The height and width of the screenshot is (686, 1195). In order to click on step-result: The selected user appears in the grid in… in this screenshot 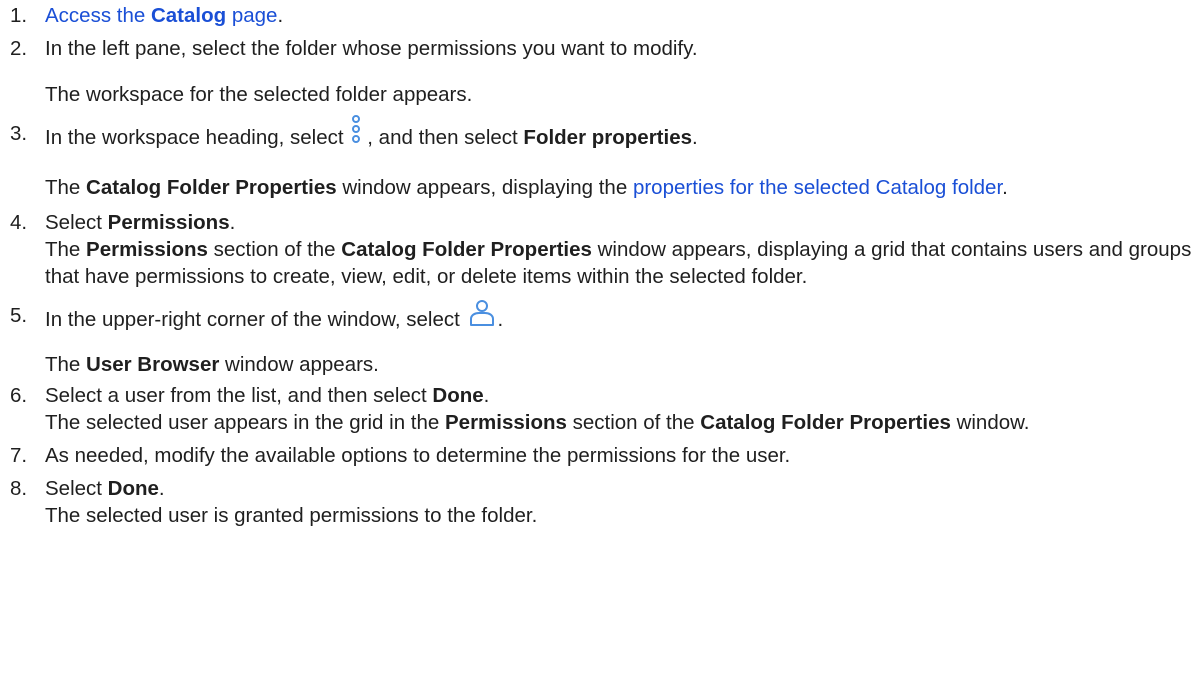, I will do `click(537, 422)`.